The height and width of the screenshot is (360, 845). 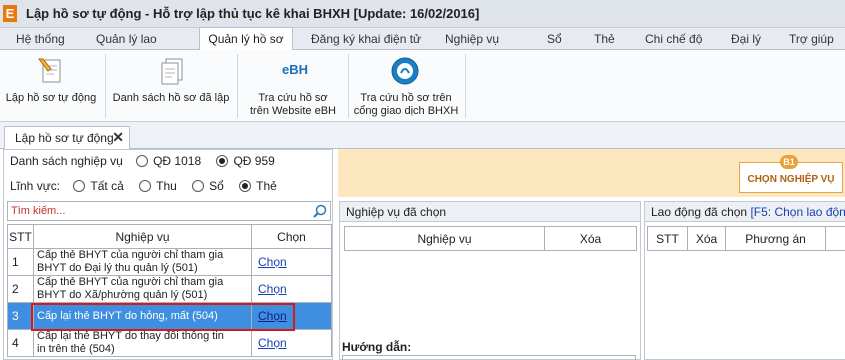 I want to click on radio-qd-1018: QĐ 1018, so click(x=168, y=161).